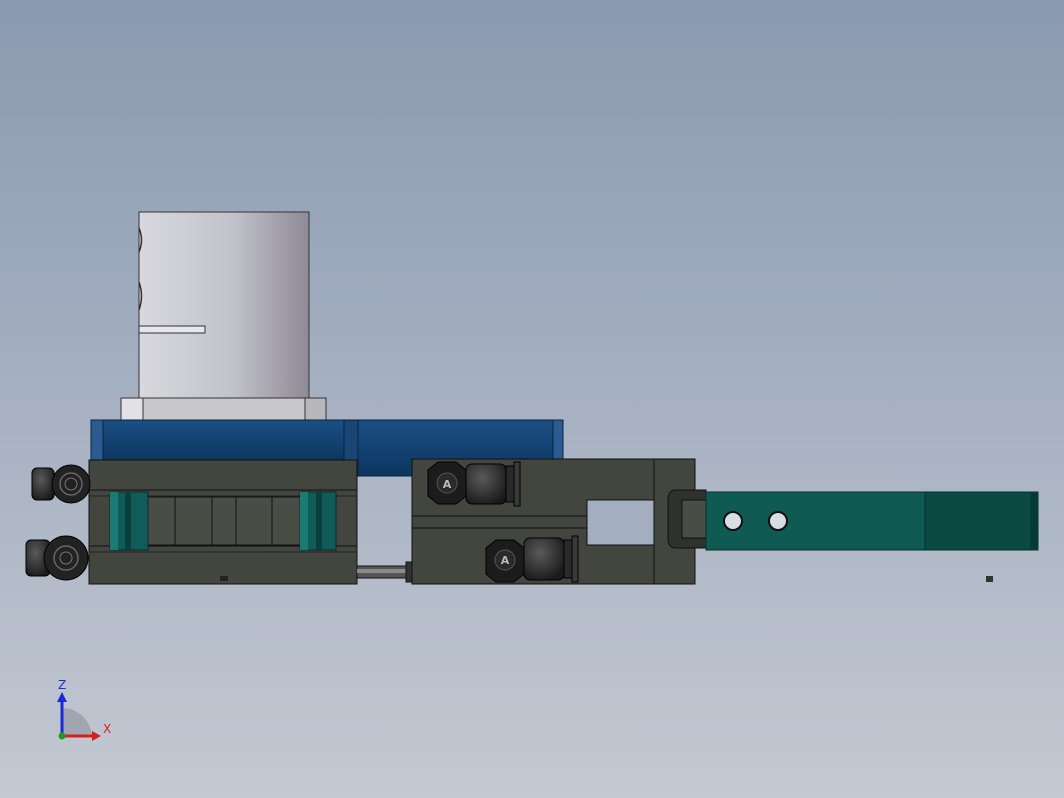 The image size is (1064, 798). Describe the element at coordinates (447, 484) in the screenshot. I see `fitting-upper-marking: A` at that location.